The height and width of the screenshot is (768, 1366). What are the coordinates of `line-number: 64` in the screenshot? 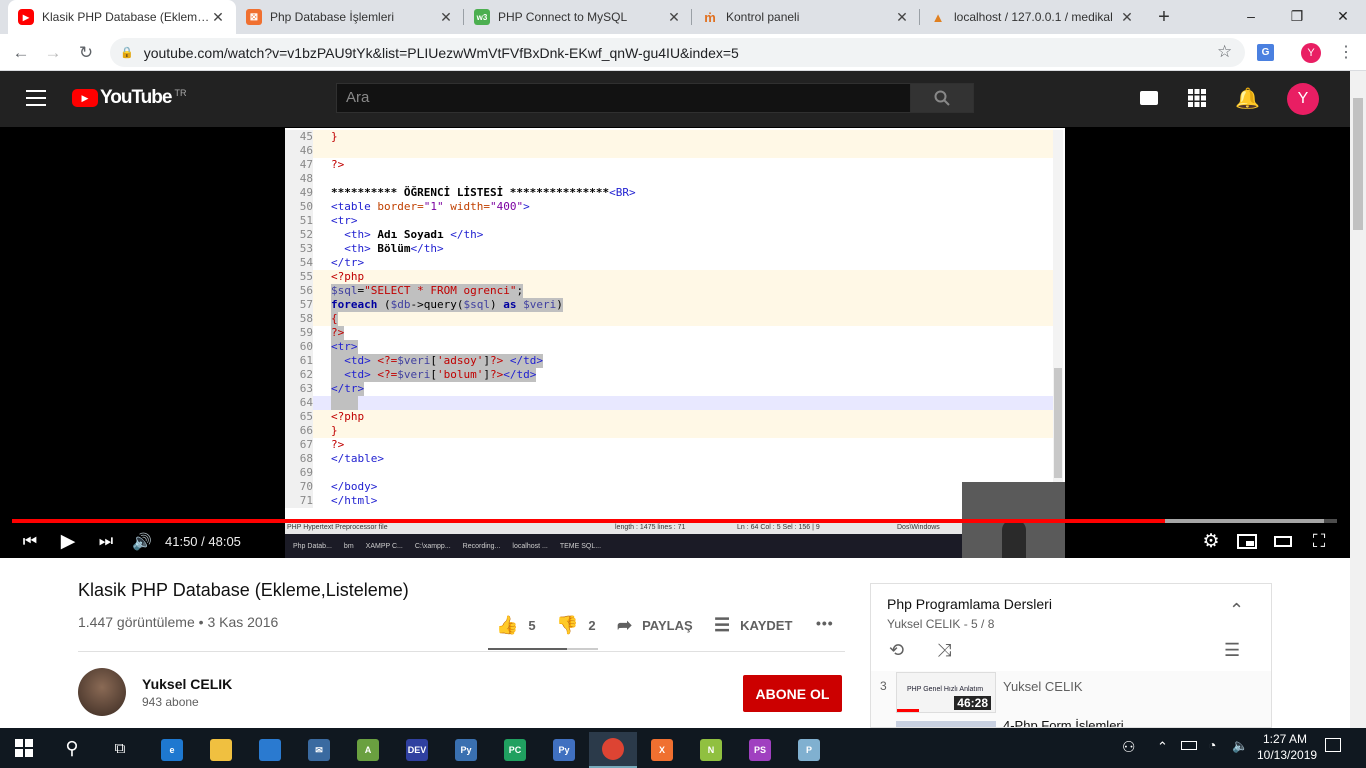 It's located at (299, 403).